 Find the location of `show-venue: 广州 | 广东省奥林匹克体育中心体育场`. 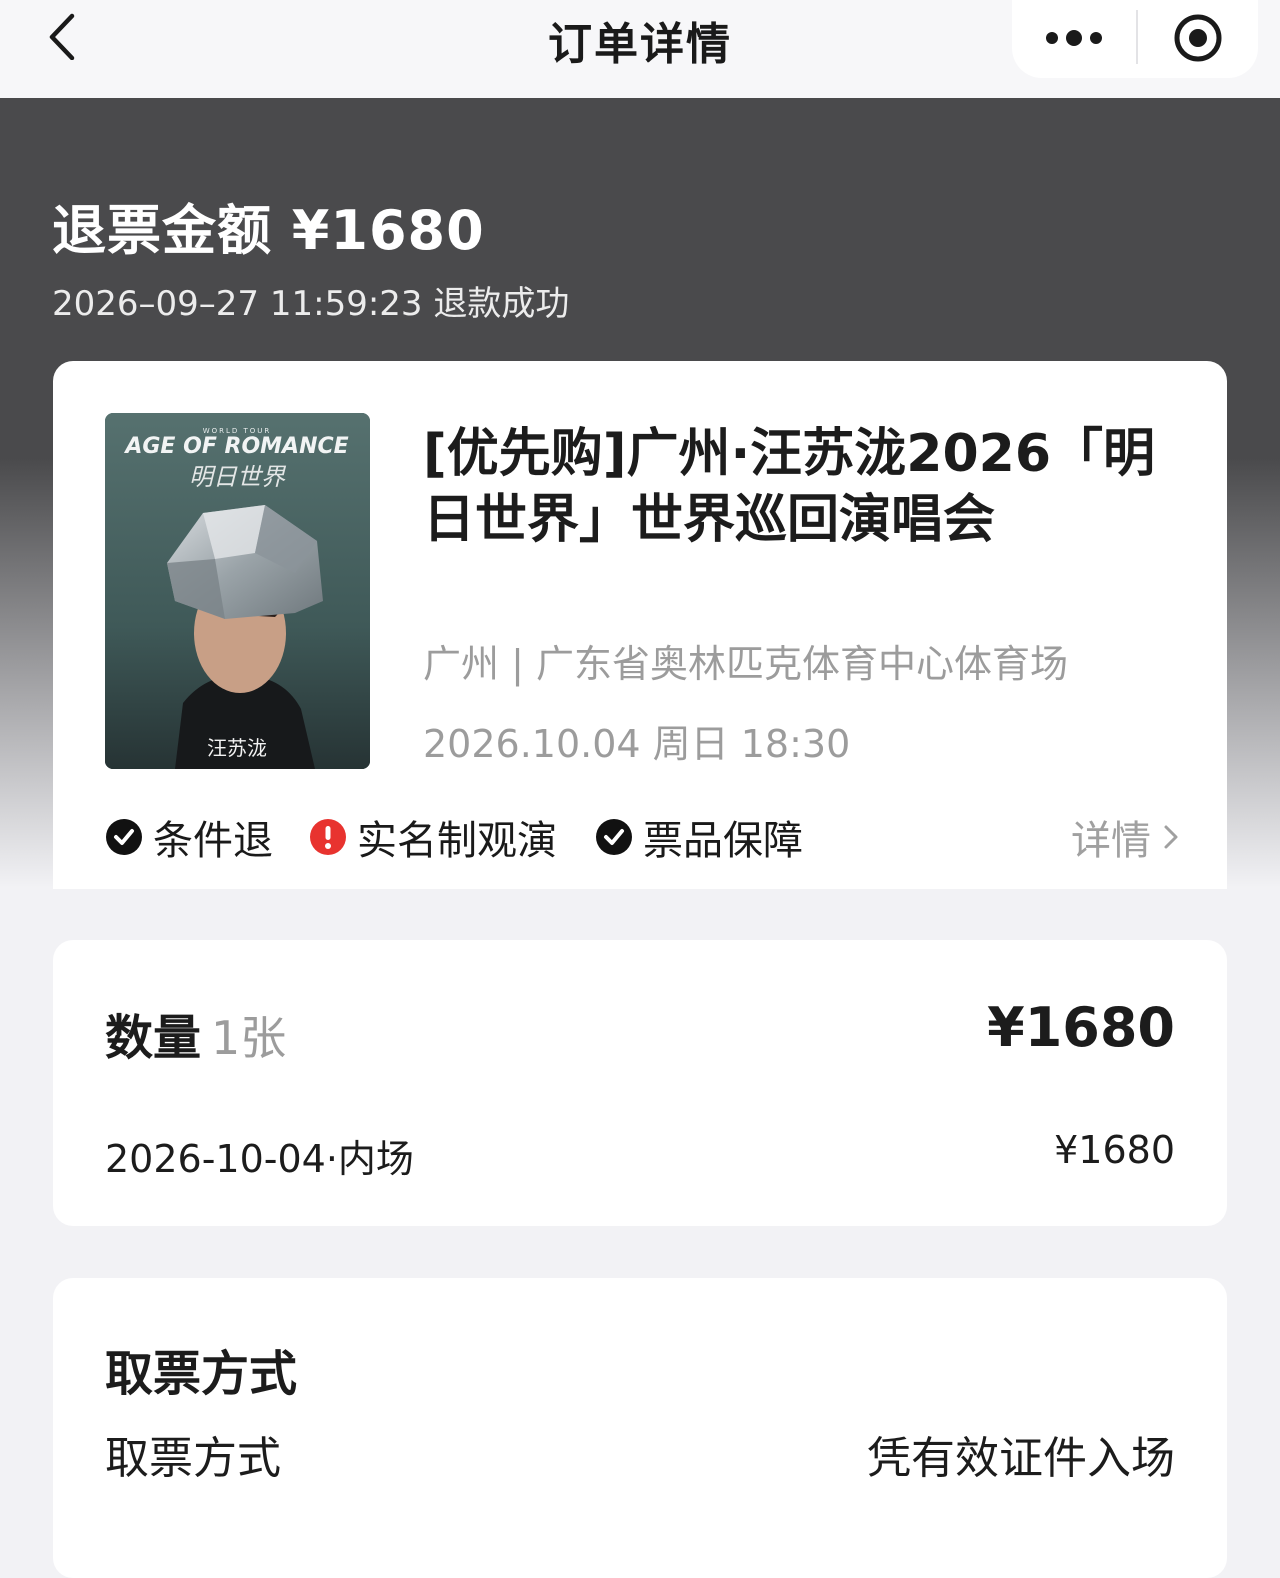

show-venue: 广州 | 广东省奥林匹克体育中心体育场 is located at coordinates (745, 664).